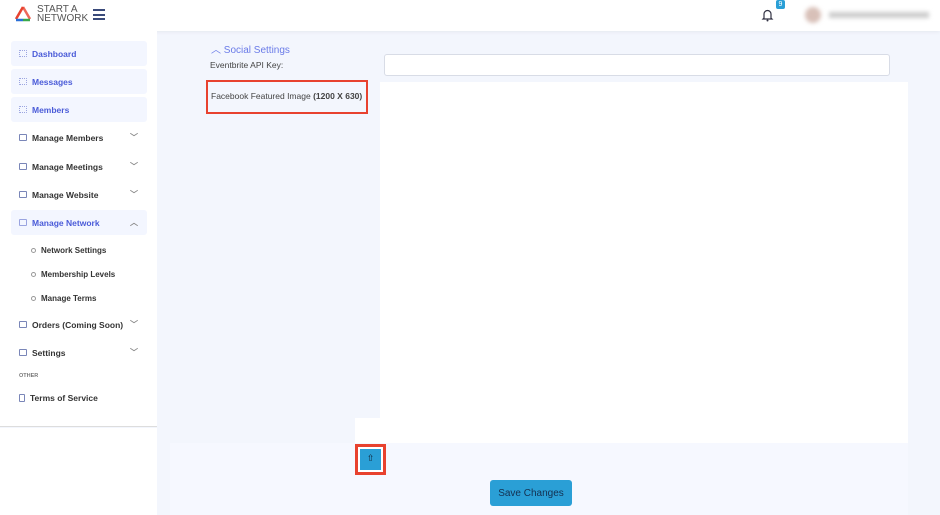  What do you see at coordinates (79, 53) in the screenshot?
I see `sidebar-item-dashboard: Dashboard` at bounding box center [79, 53].